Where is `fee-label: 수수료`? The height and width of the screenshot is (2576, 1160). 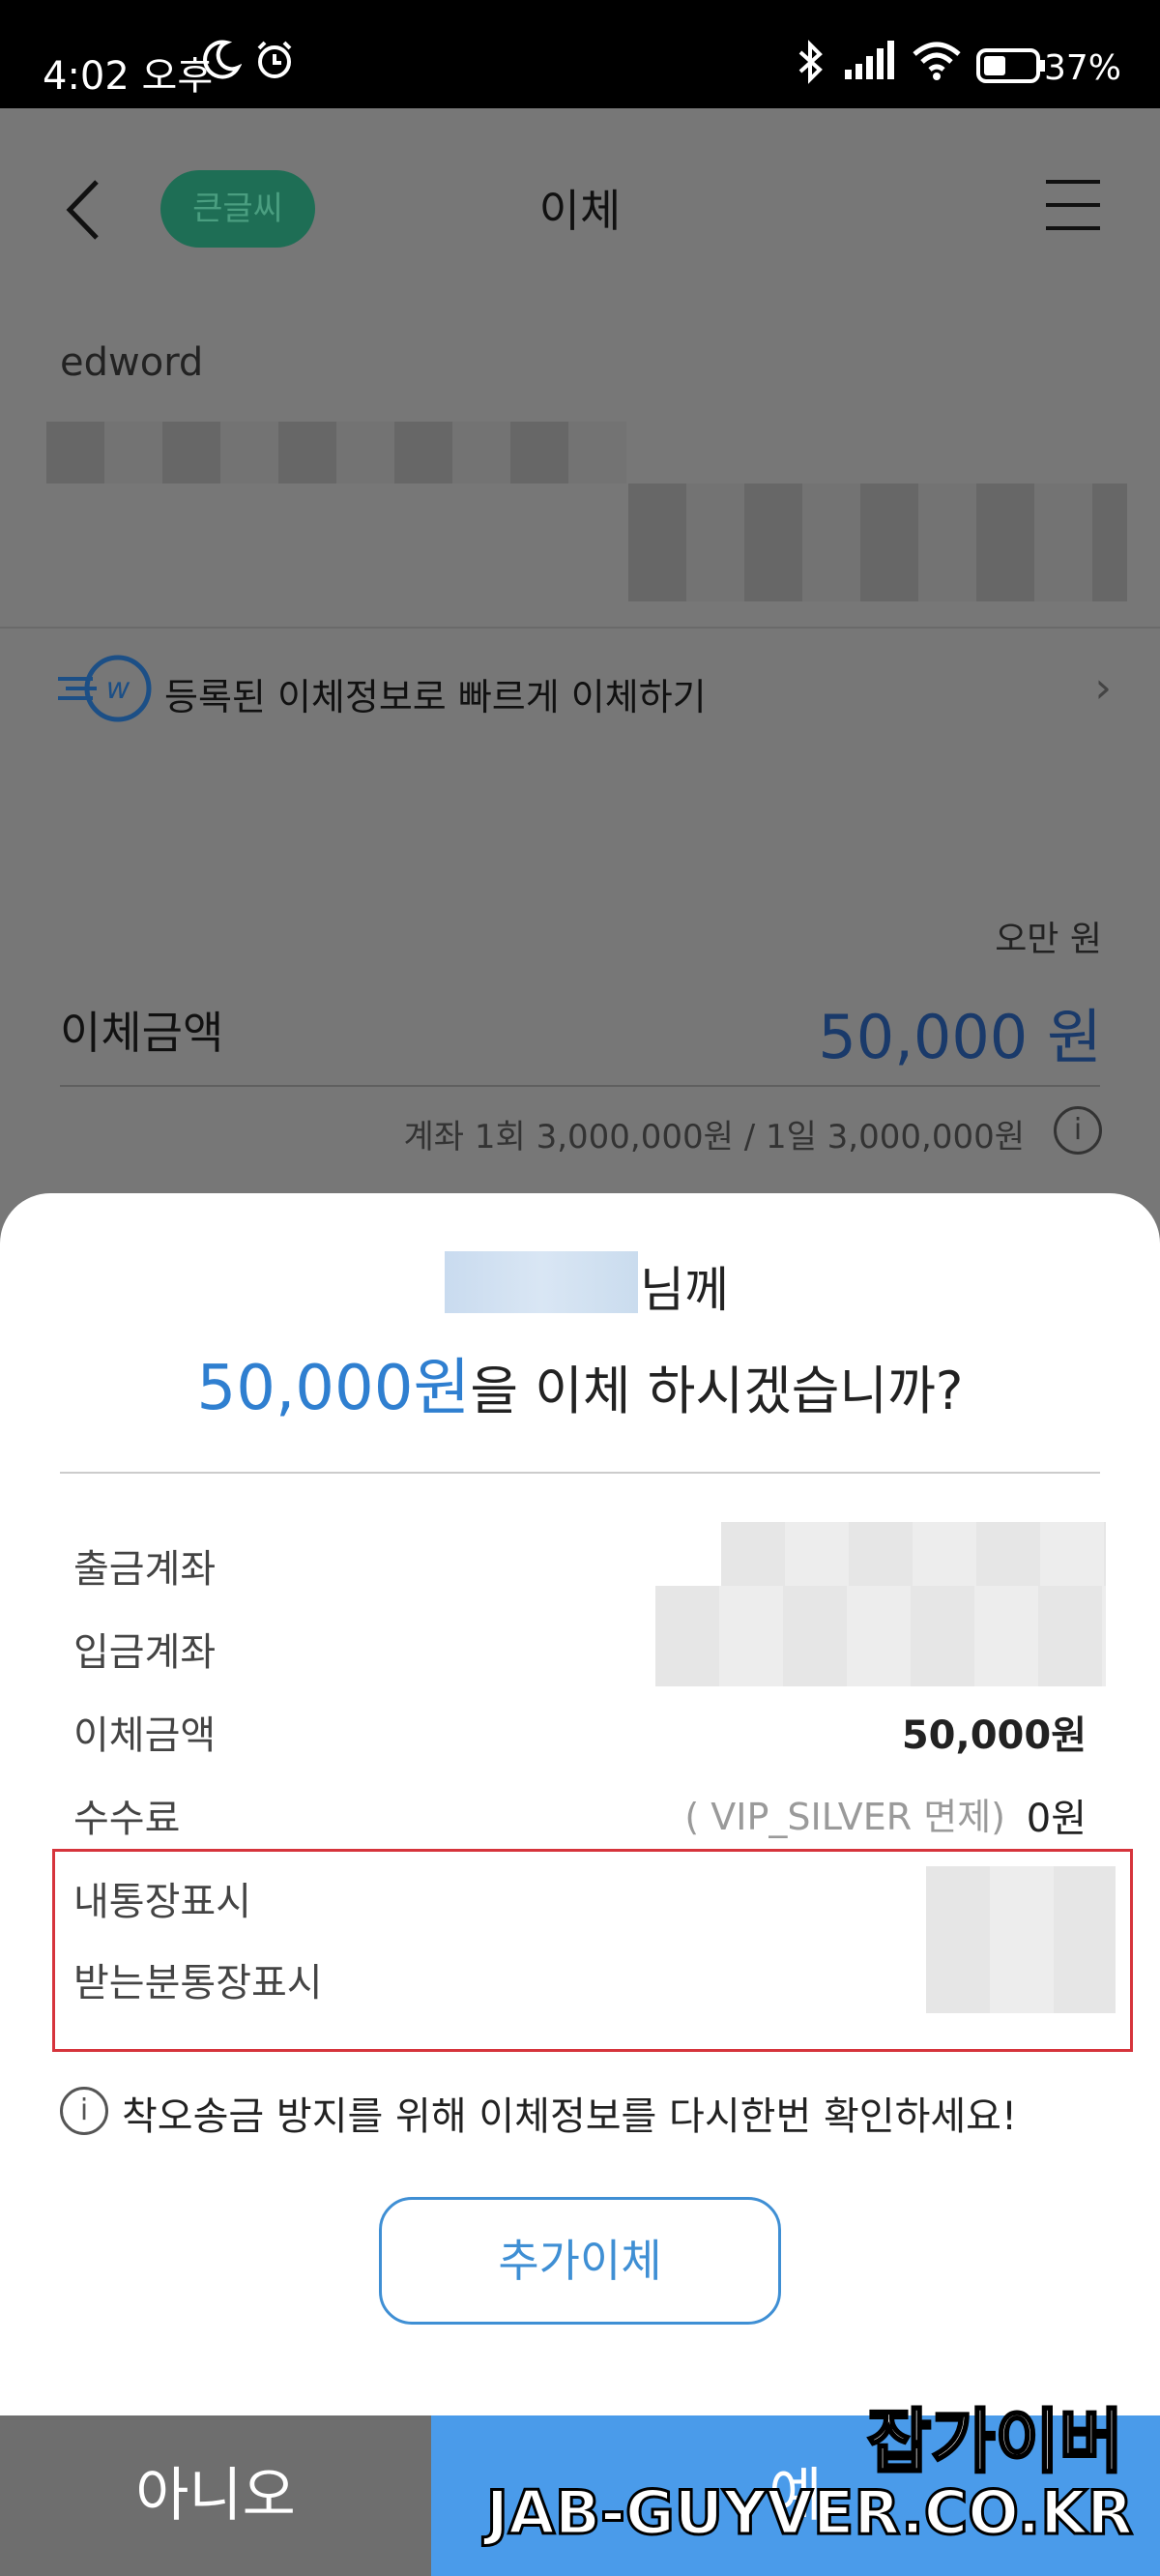
fee-label: 수수료 is located at coordinates (127, 1819).